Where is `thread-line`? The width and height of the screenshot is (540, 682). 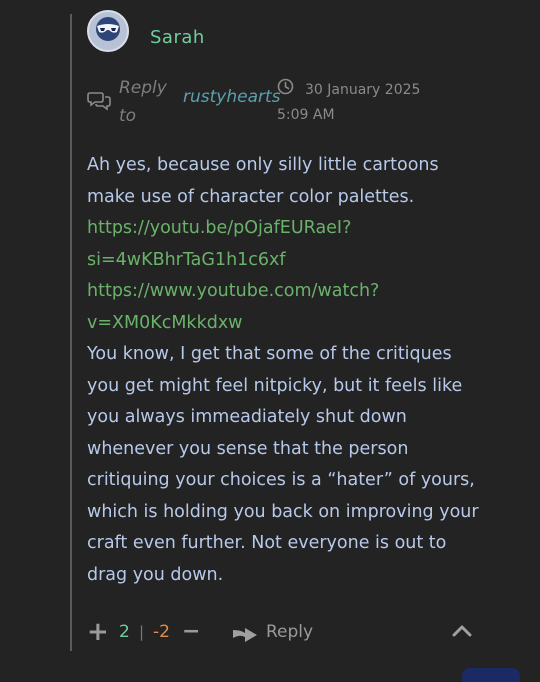
thread-line is located at coordinates (71, 332).